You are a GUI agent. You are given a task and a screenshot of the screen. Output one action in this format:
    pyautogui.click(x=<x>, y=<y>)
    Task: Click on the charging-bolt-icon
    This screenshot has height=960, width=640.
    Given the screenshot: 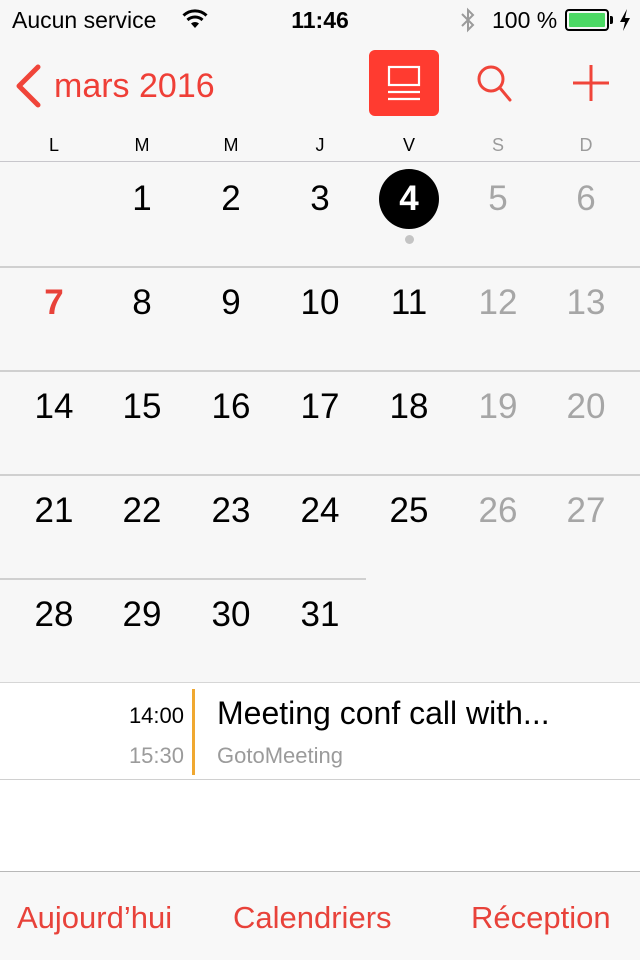 What is the action you would take?
    pyautogui.click(x=625, y=20)
    